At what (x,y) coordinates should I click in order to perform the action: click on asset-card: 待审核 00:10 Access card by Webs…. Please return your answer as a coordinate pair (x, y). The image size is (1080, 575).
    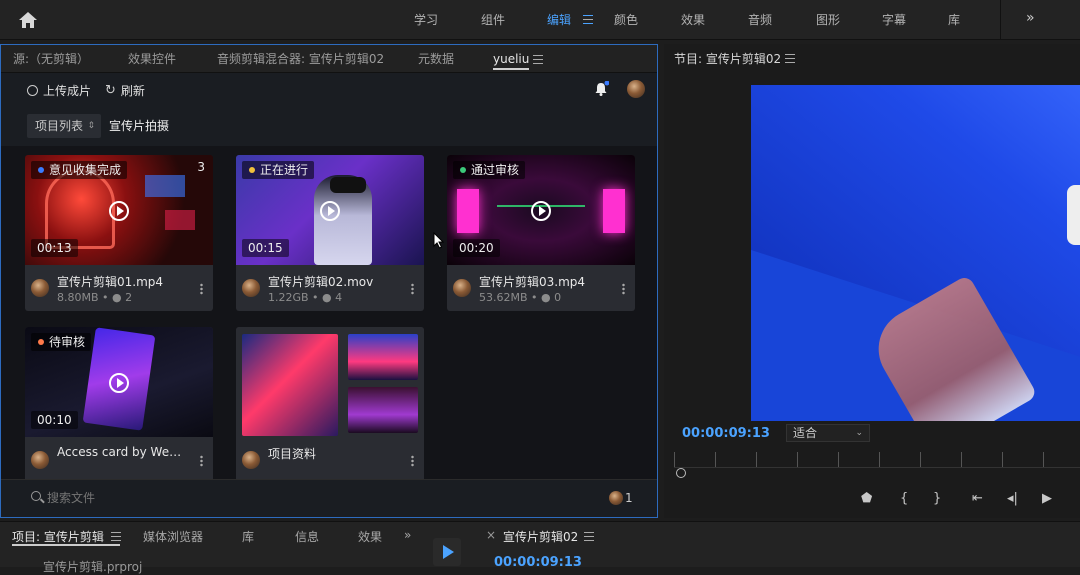
    Looking at the image, I should click on (119, 403).